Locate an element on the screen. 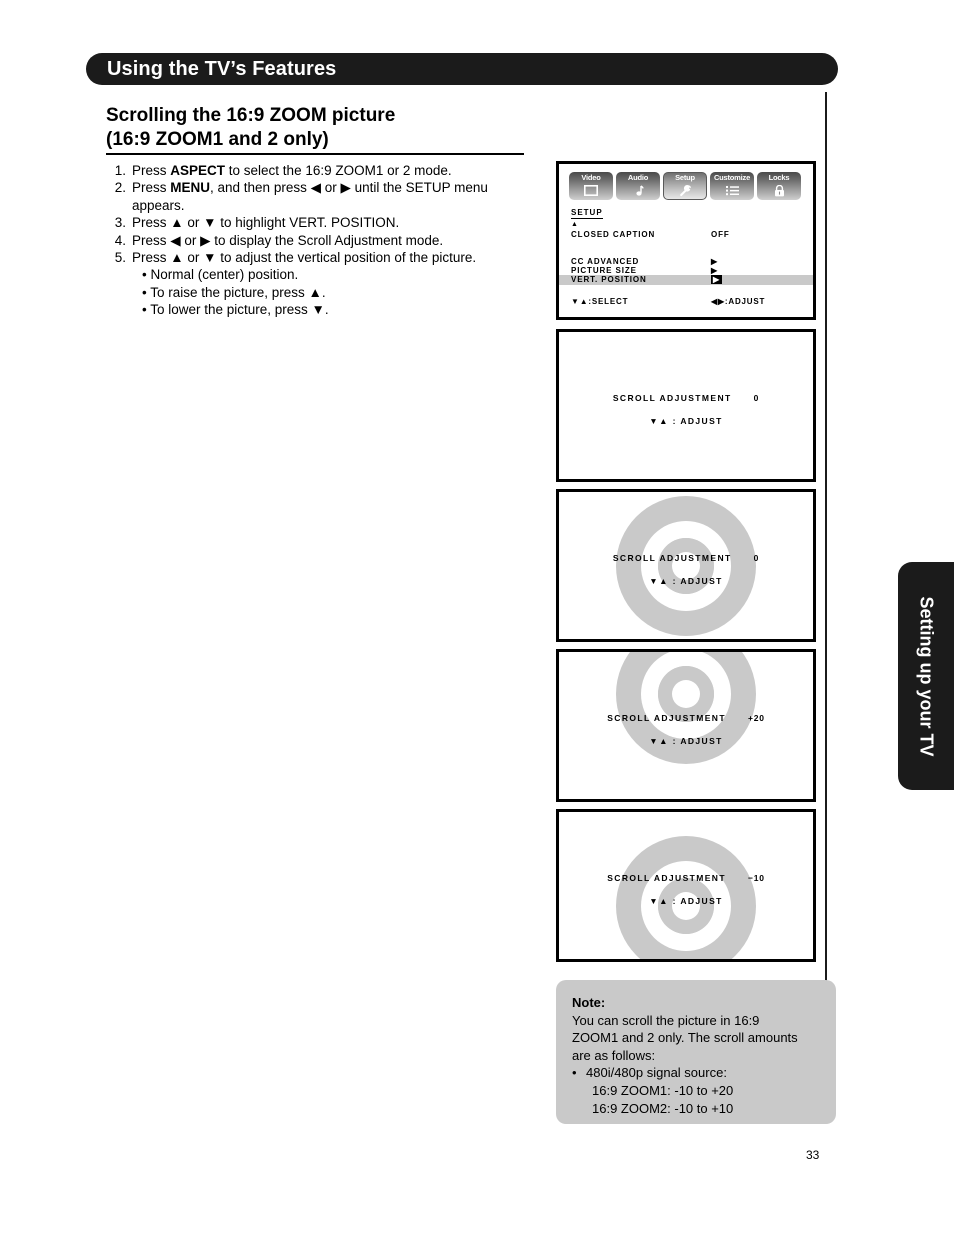  instruction-step-number: 2. is located at coordinates (120, 188).